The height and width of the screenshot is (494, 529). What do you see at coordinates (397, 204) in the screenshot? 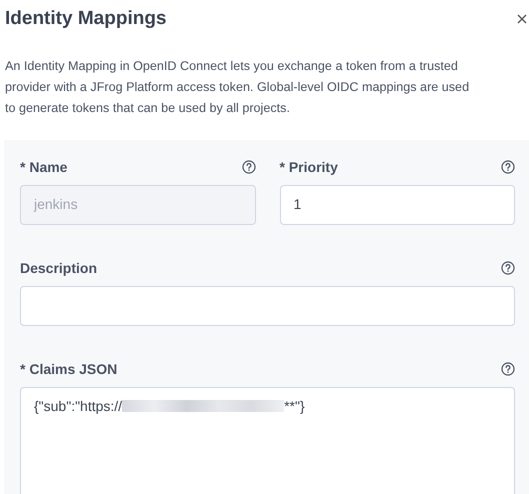
I see `input-field: 1` at bounding box center [397, 204].